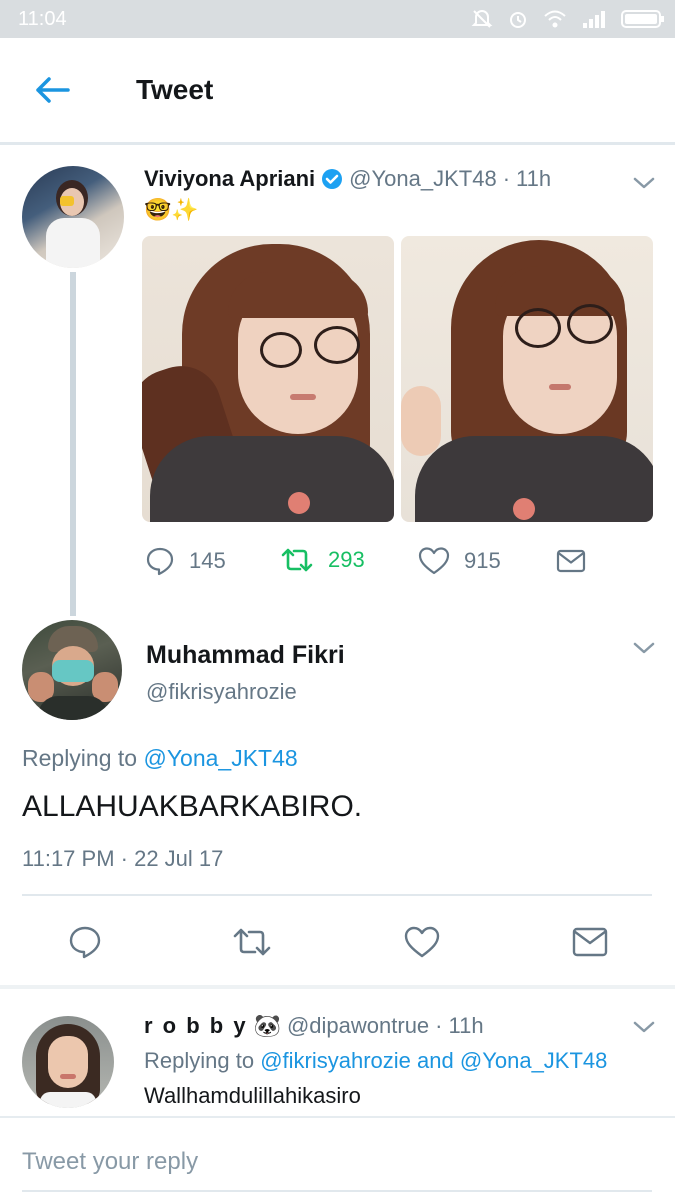 The image size is (675, 1200). Describe the element at coordinates (192, 806) in the screenshot. I see `tweet-text: ALLAHUAKBARKABIRO.` at that location.